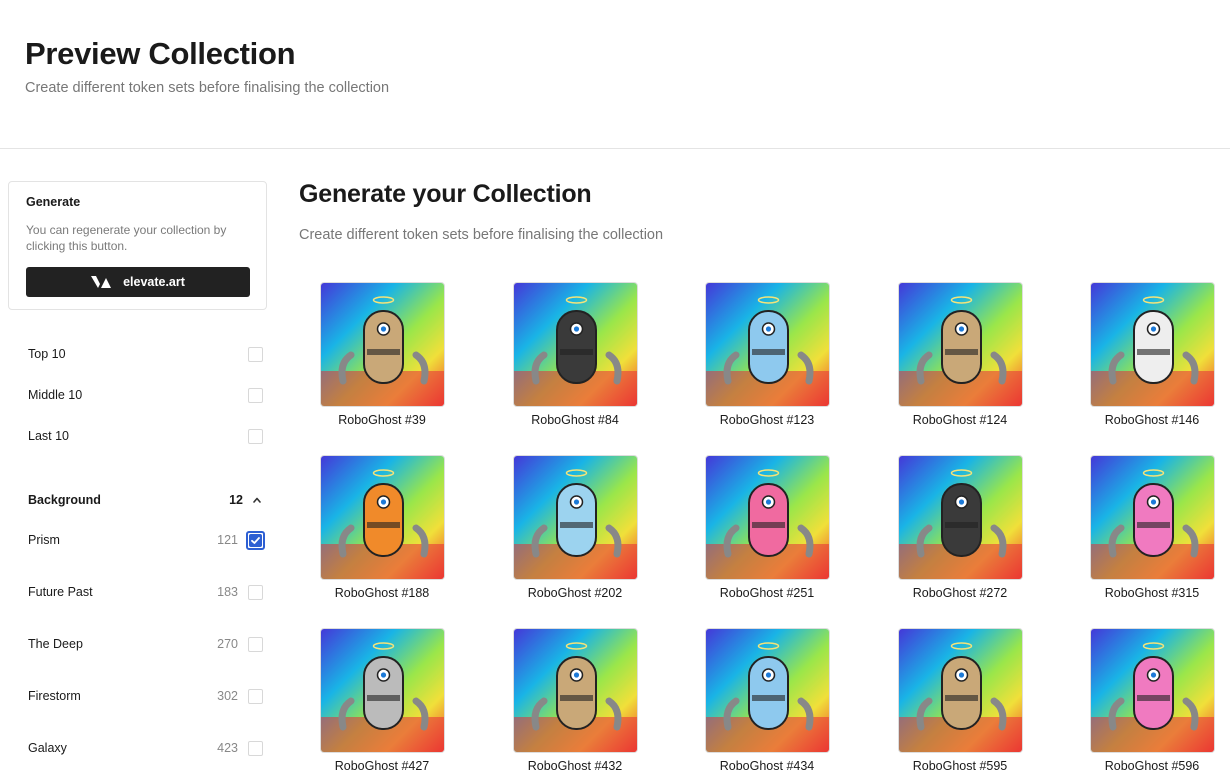 The width and height of the screenshot is (1230, 782). I want to click on token-name: RoboGhost #123, so click(767, 420).